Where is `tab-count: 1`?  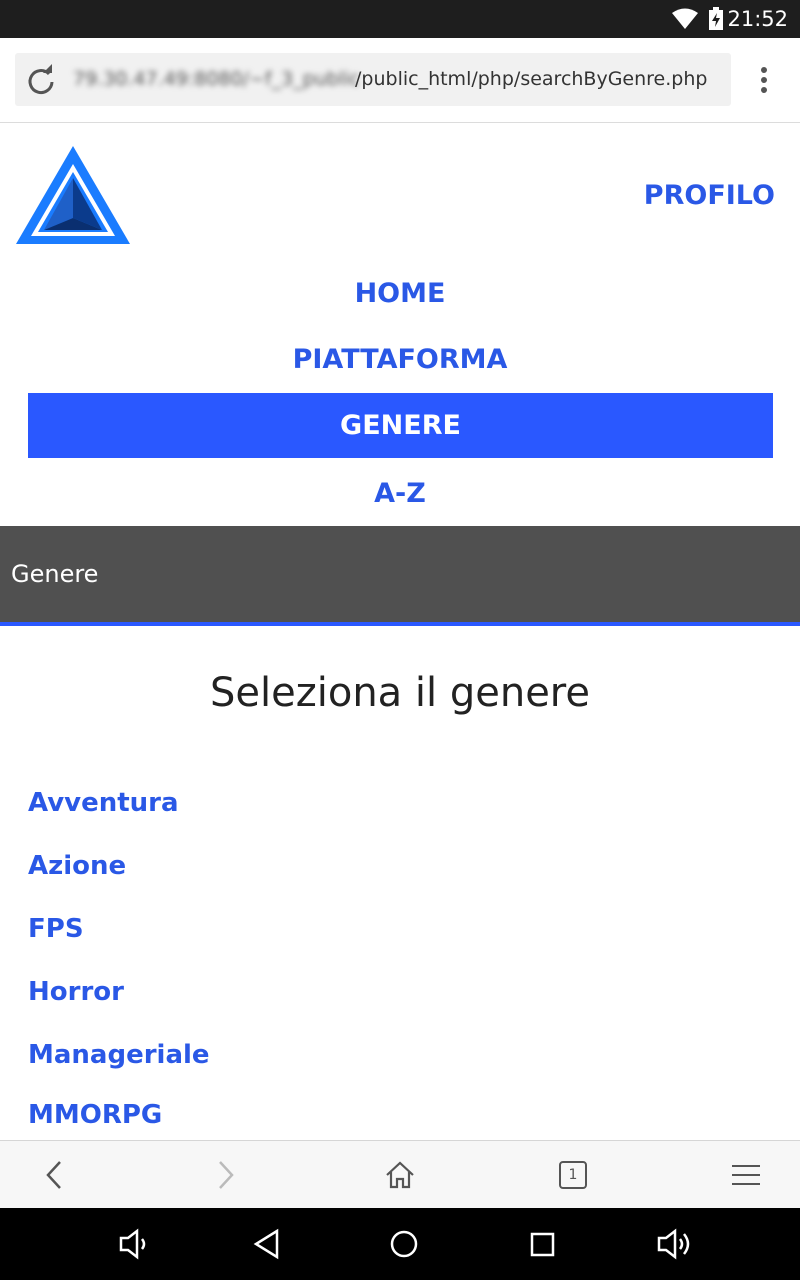
tab-count: 1 is located at coordinates (573, 1175).